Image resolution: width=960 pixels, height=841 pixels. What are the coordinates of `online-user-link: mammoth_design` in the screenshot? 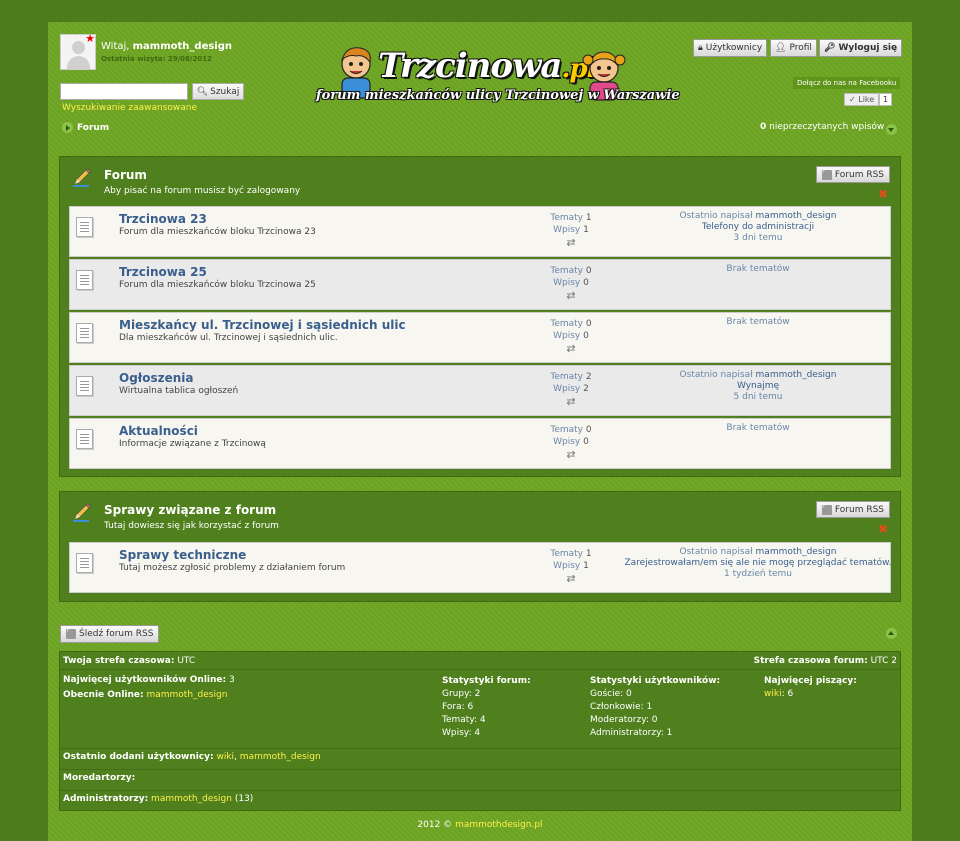 It's located at (186, 695).